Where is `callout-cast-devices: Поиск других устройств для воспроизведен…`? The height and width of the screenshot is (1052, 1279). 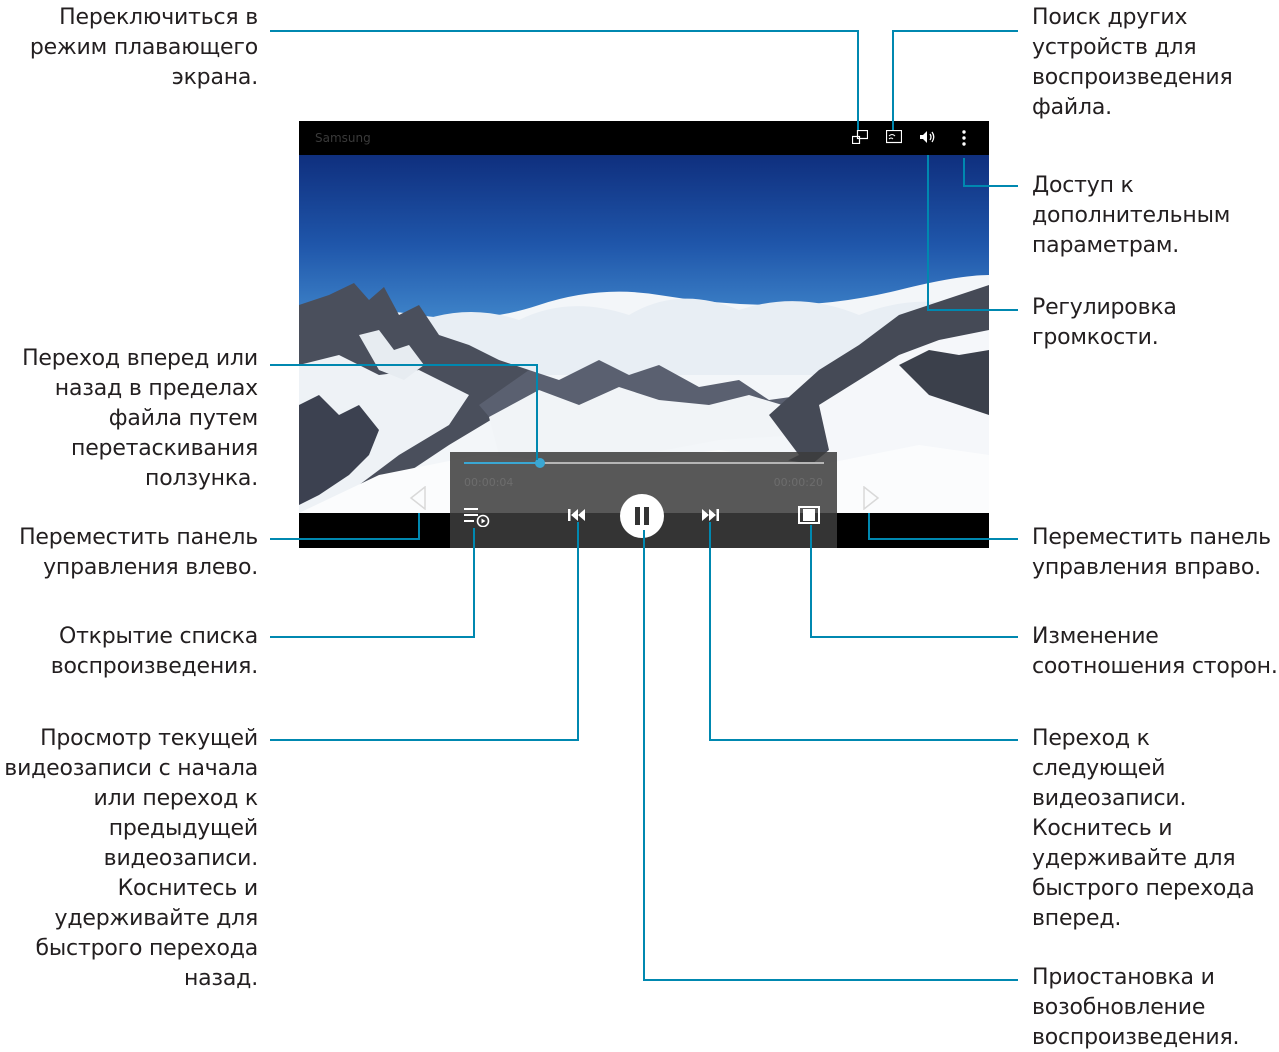 callout-cast-devices: Поиск других устройств для воспроизведен… is located at coordinates (1132, 62).